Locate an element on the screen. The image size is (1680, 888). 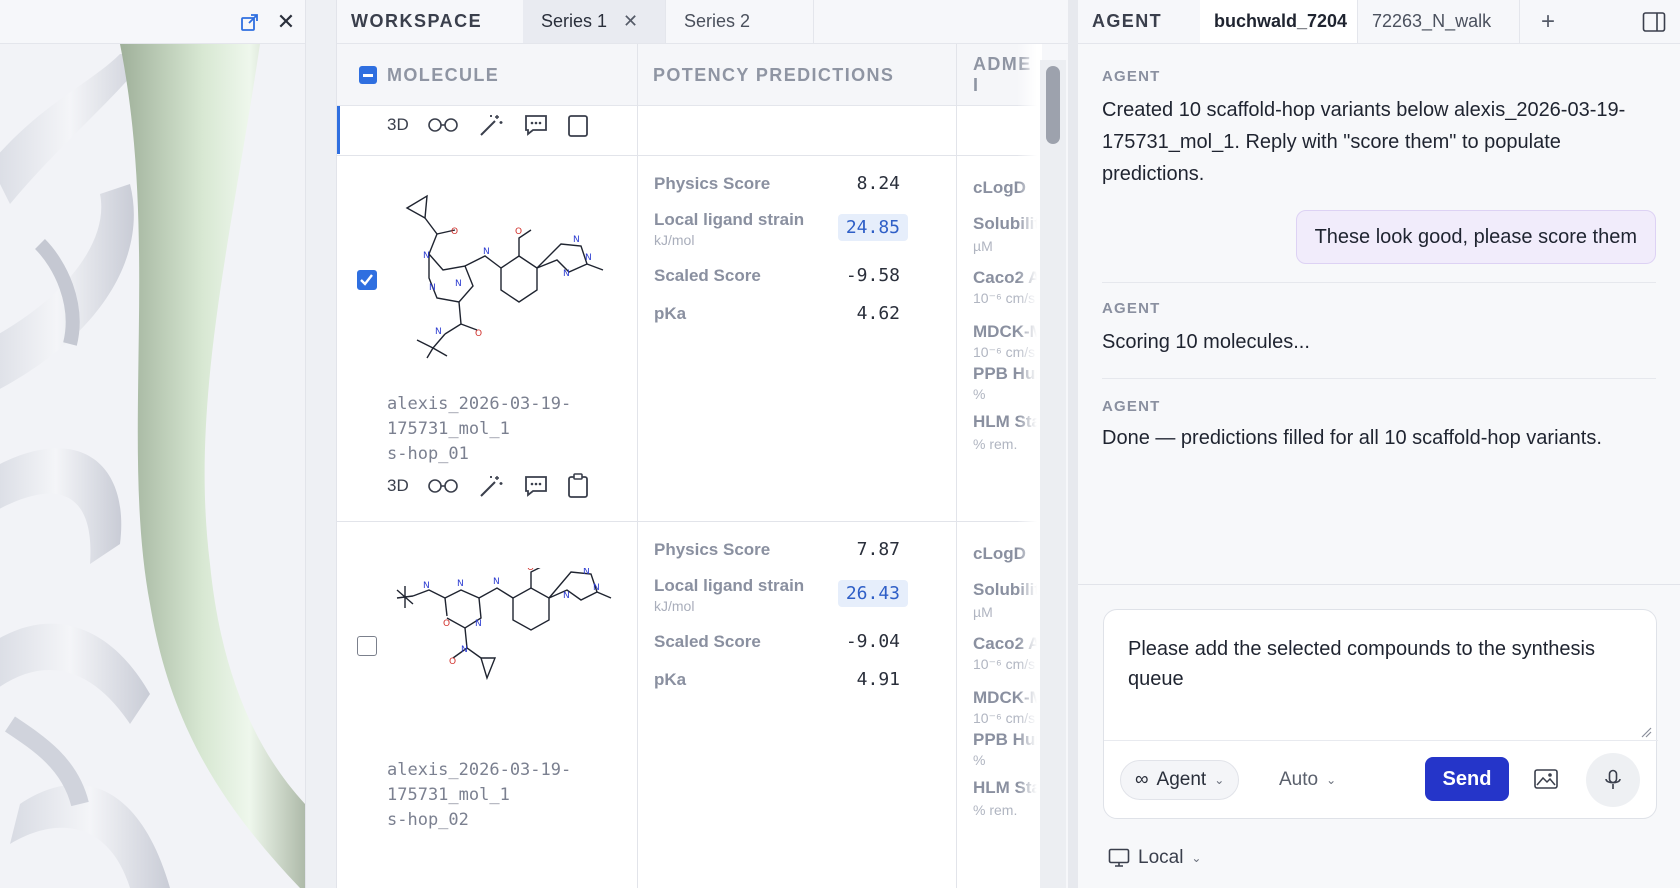
microphone-button is located at coordinates (1613, 780).